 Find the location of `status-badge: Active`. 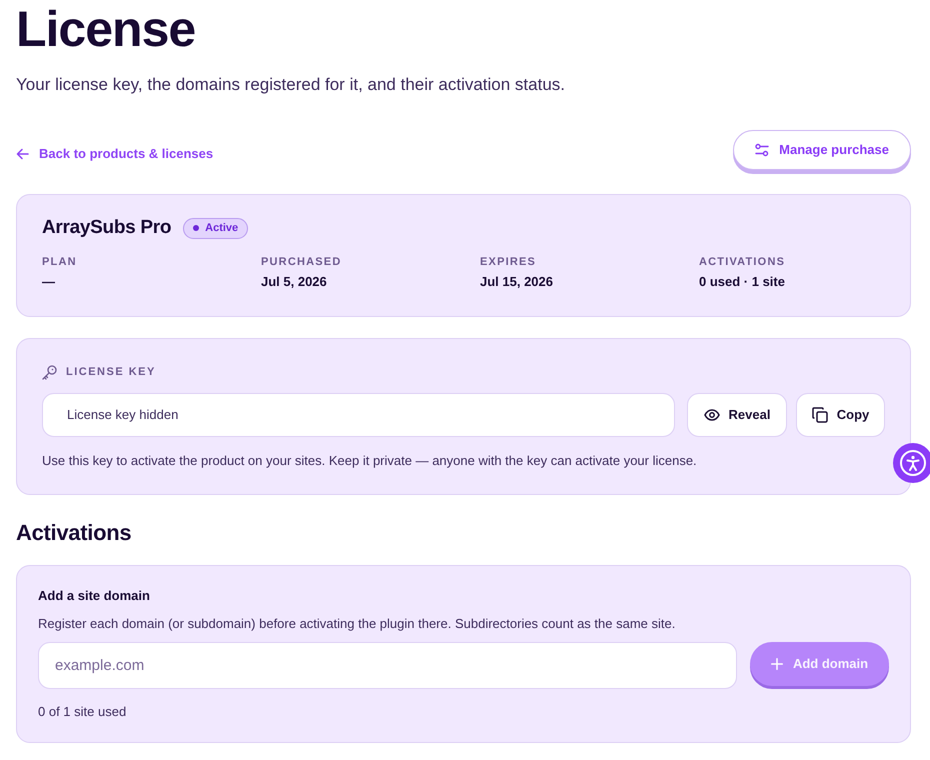

status-badge: Active is located at coordinates (215, 228).